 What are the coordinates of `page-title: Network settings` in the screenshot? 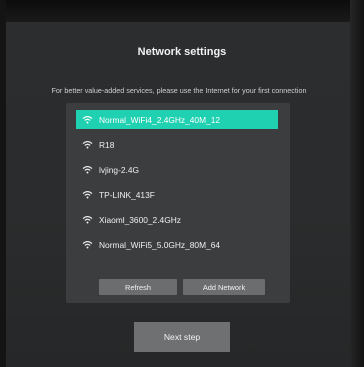 It's located at (182, 52).